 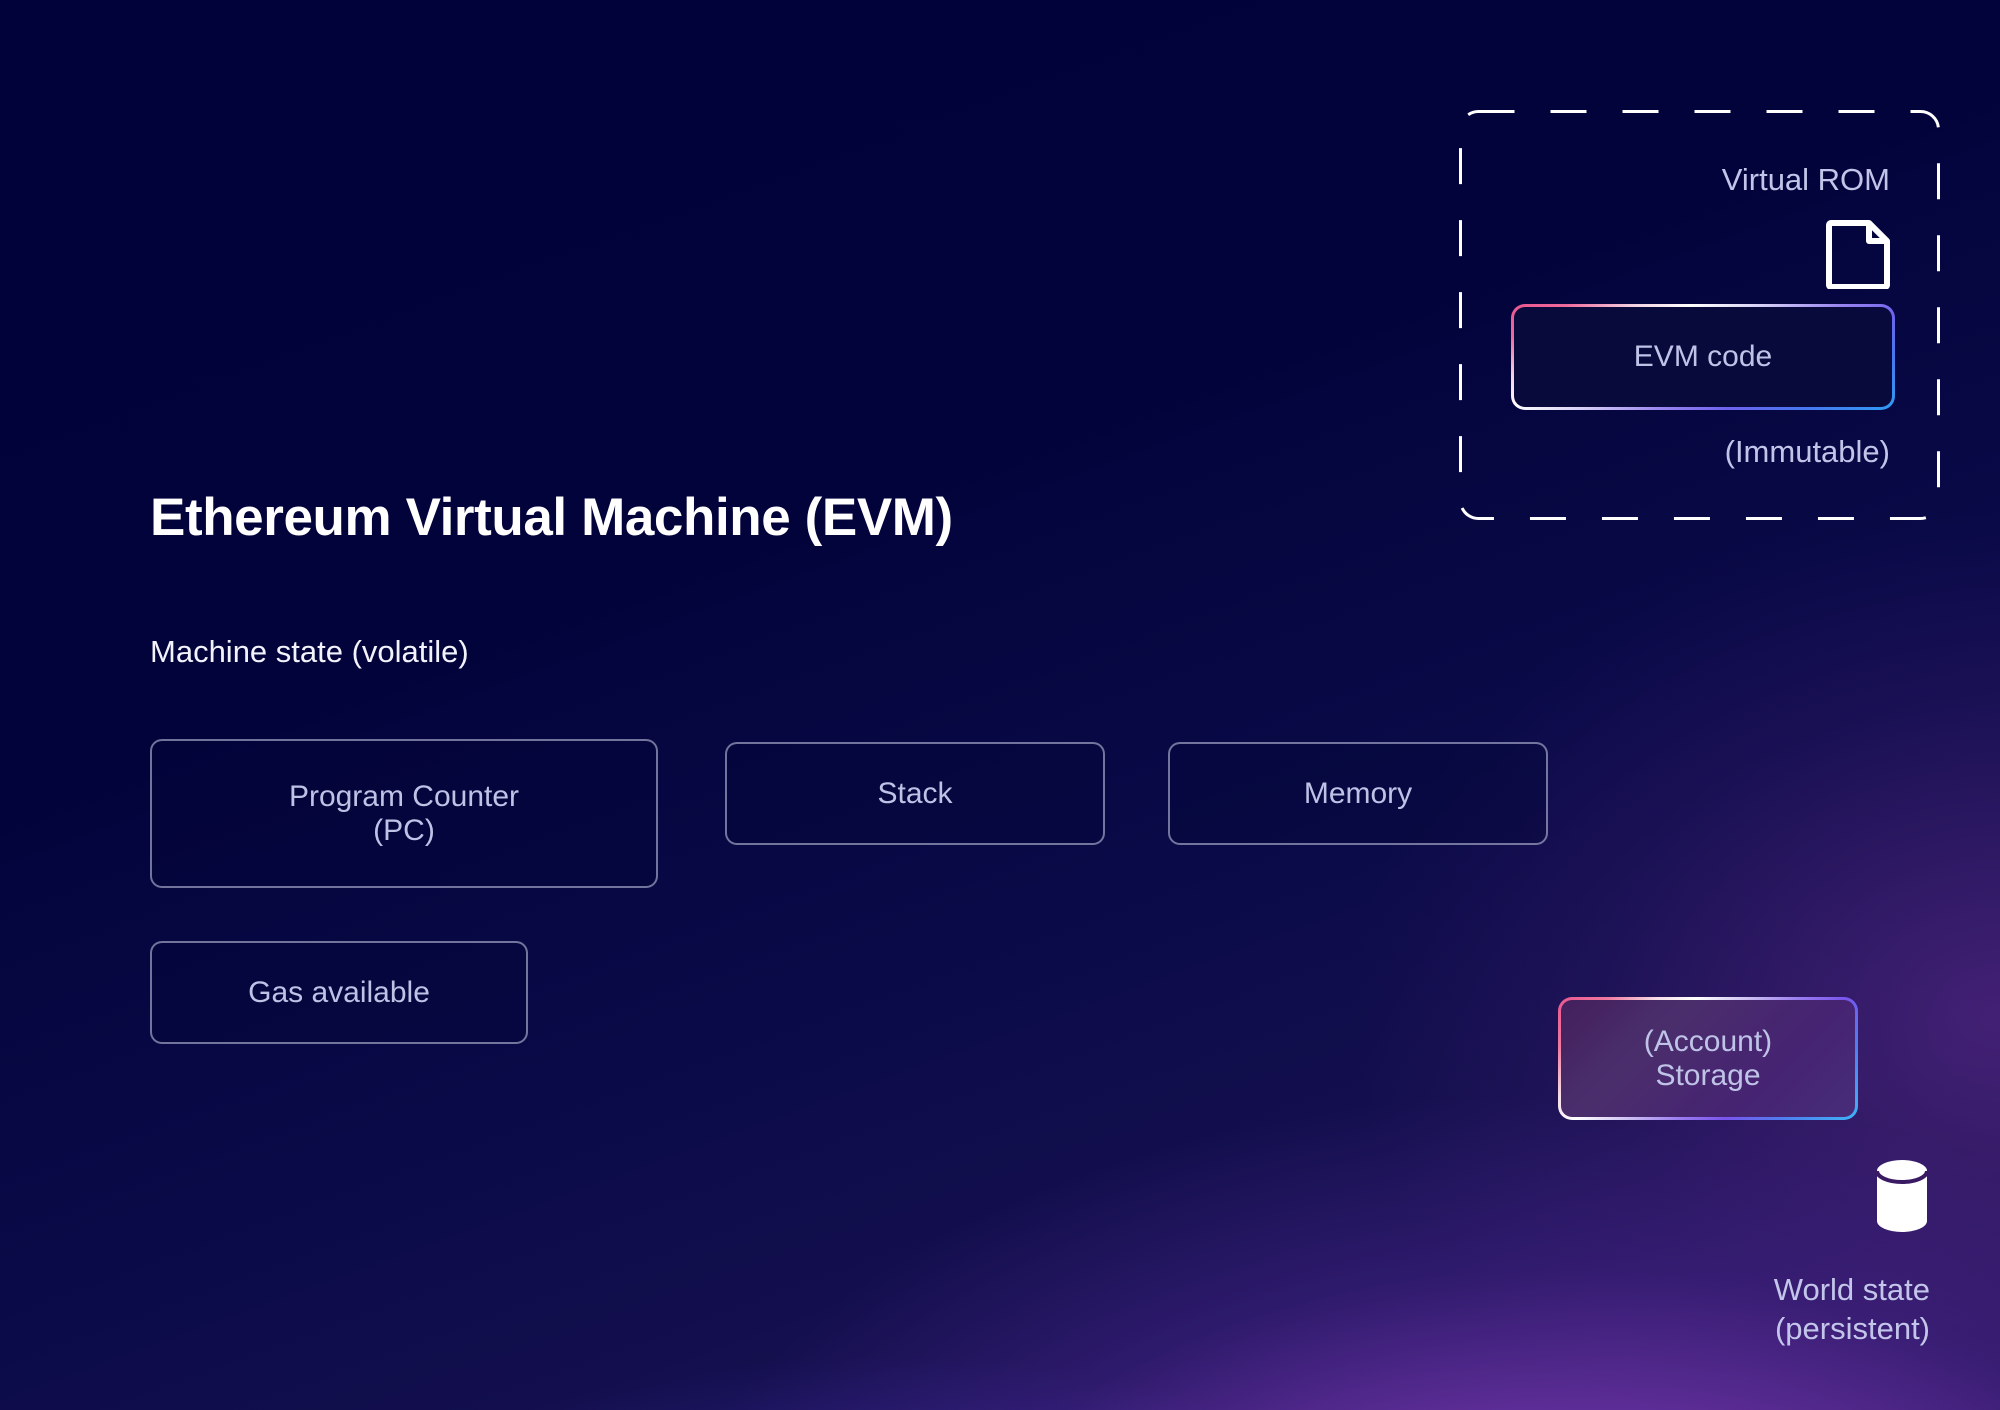 What do you see at coordinates (915, 793) in the screenshot?
I see `stack-box: Stack` at bounding box center [915, 793].